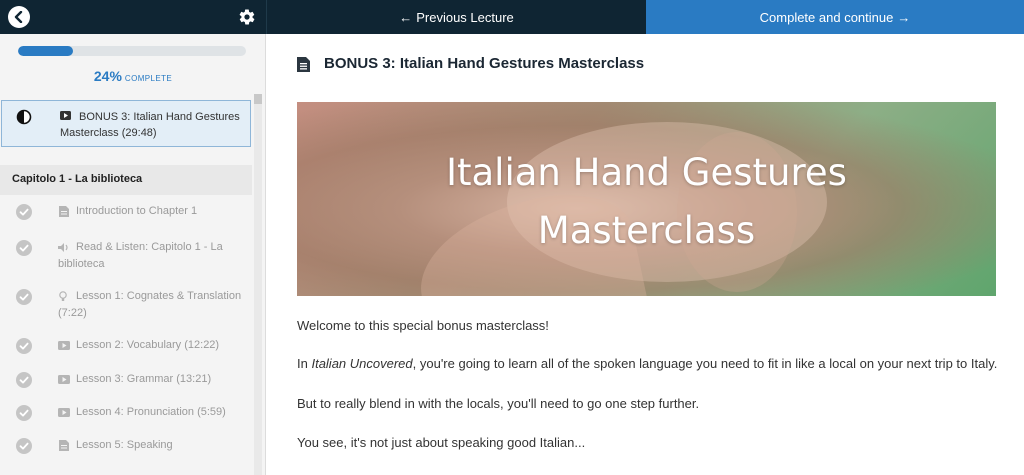 This screenshot has width=1024, height=475. I want to click on arrow-right-icon: →, so click(904, 17).